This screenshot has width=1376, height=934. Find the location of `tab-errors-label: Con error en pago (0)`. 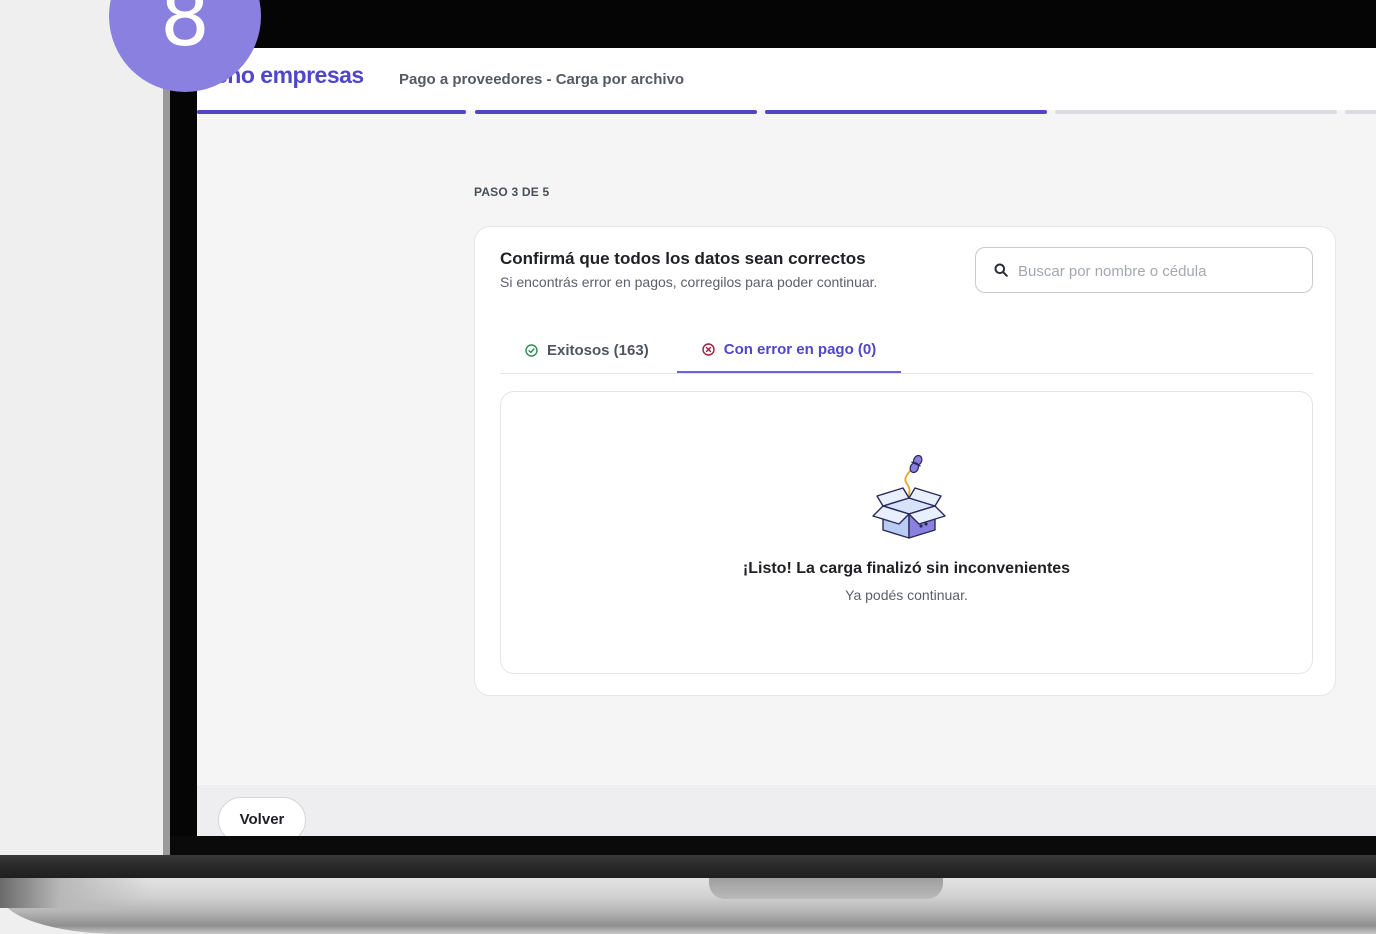

tab-errors-label: Con error en pago (0) is located at coordinates (800, 349).